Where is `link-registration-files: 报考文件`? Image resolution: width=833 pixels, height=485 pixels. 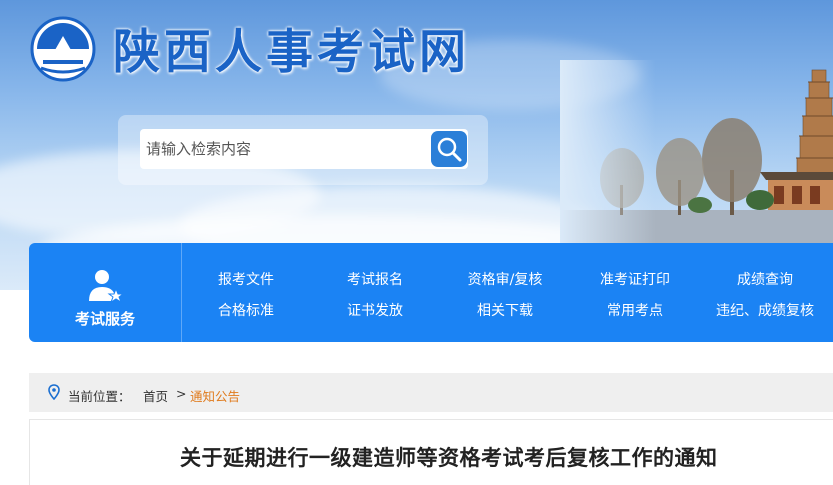 link-registration-files: 报考文件 is located at coordinates (246, 279).